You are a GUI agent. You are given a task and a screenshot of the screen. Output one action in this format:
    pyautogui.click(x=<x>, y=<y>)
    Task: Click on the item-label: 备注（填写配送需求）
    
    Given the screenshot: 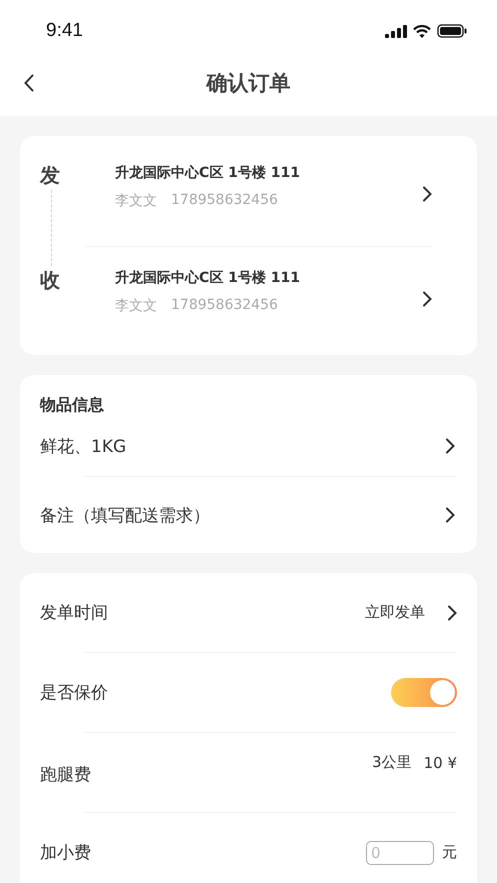 What is the action you would take?
    pyautogui.click(x=125, y=515)
    